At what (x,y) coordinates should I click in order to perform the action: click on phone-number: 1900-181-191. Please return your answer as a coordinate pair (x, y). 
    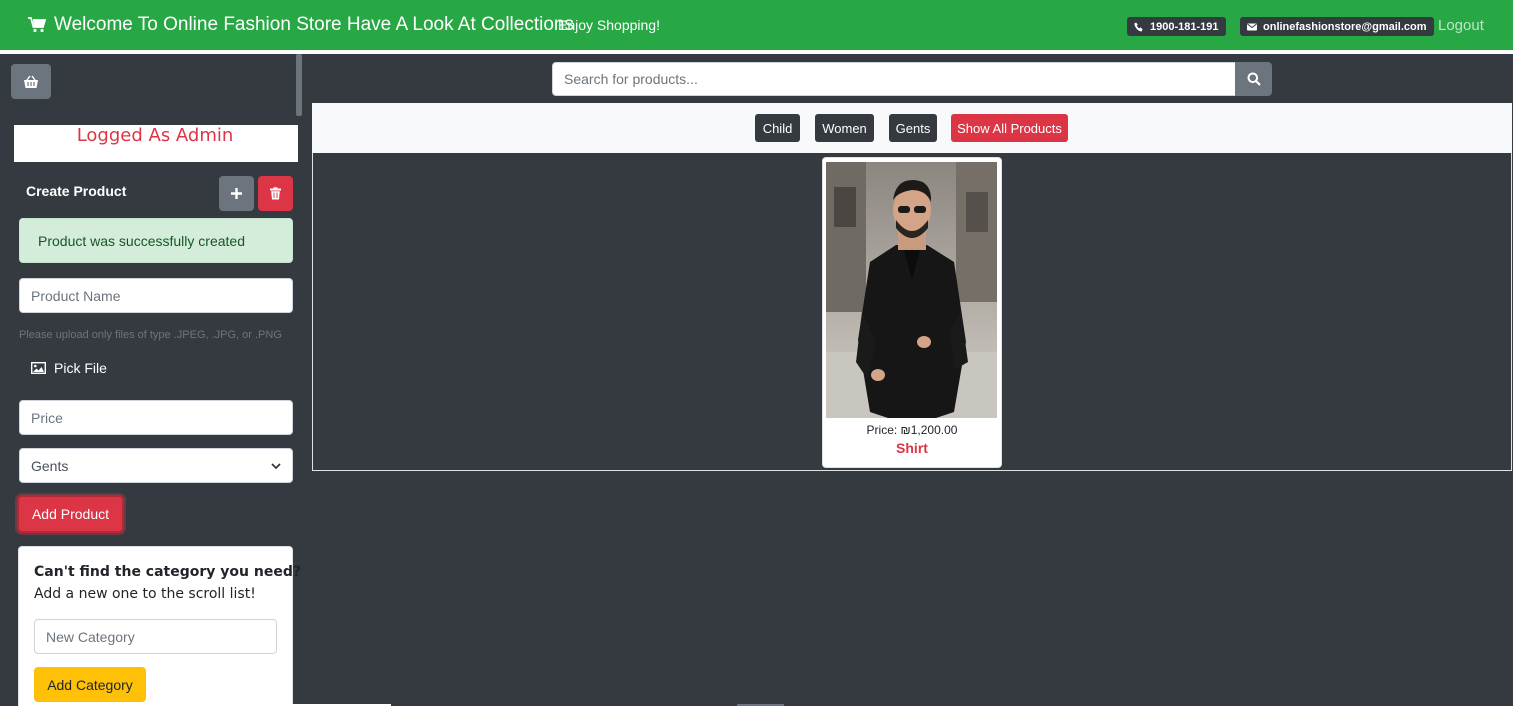
    Looking at the image, I should click on (1184, 26).